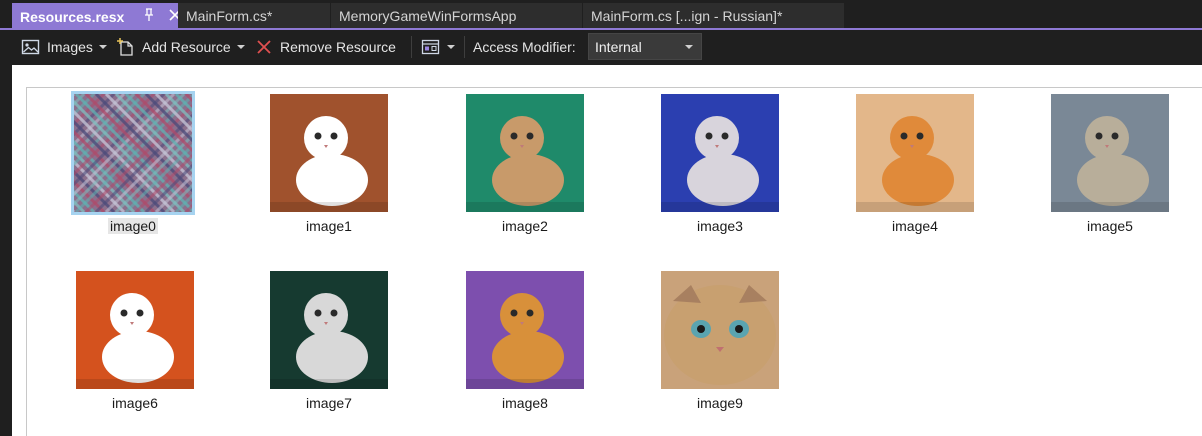 Image resolution: width=1202 pixels, height=436 pixels. I want to click on tab-mainform-cs: MainForm.cs*, so click(254, 15).